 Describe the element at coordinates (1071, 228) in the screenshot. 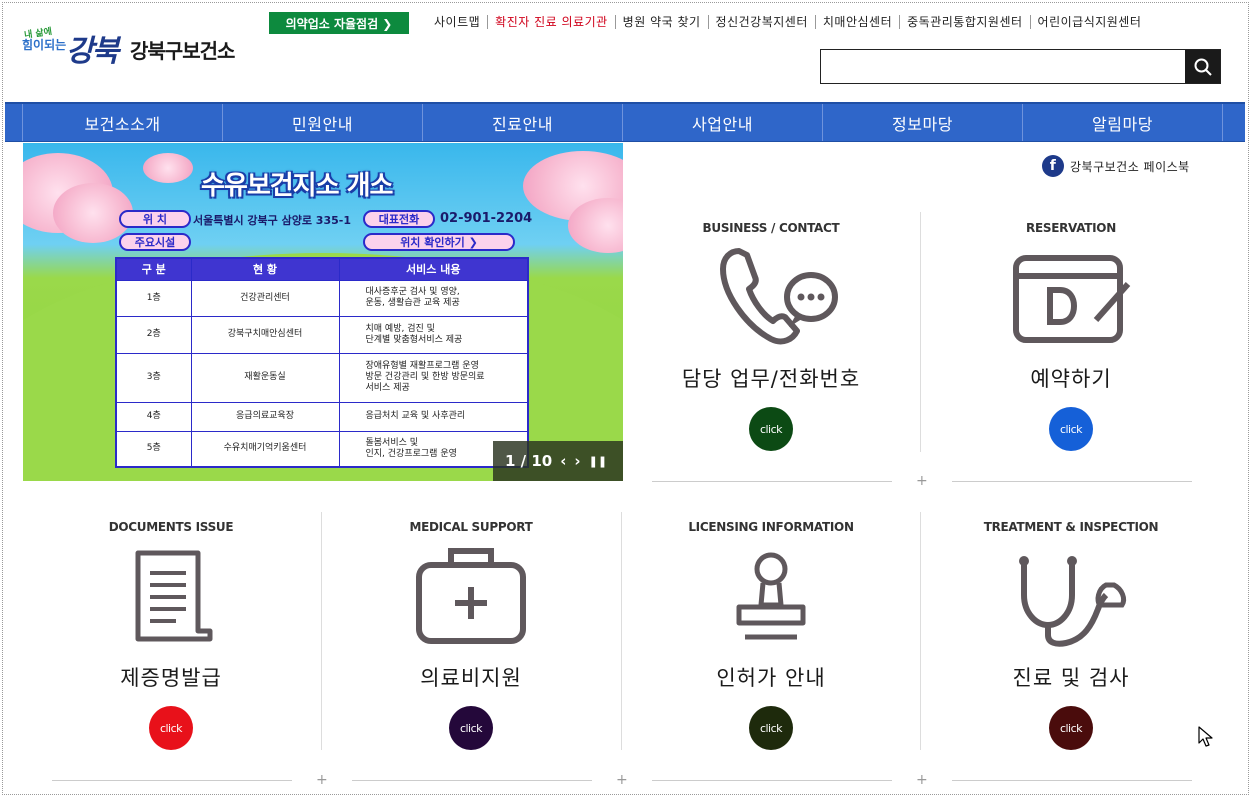

I see `tile-en-title: RESERVATION` at that location.